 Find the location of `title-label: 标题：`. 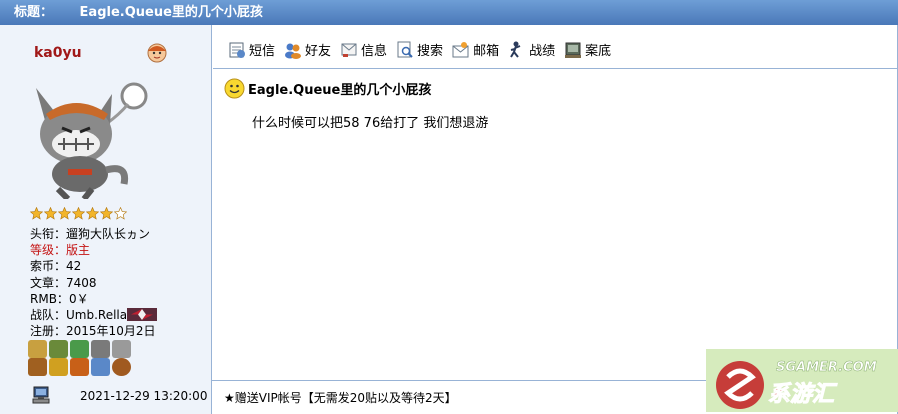

title-label: 标题： is located at coordinates (34, 12).